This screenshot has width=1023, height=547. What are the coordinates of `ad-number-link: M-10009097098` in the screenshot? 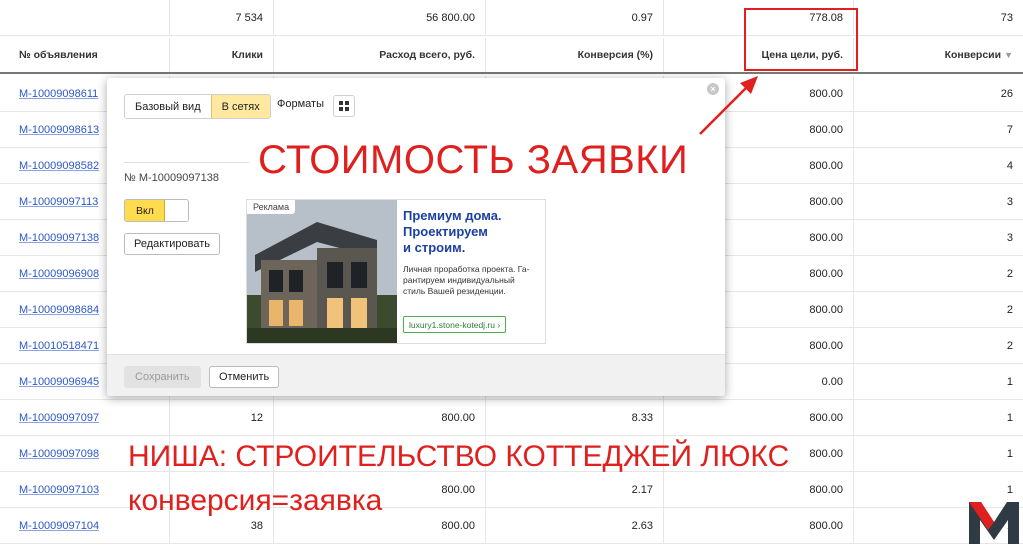 It's located at (59, 454).